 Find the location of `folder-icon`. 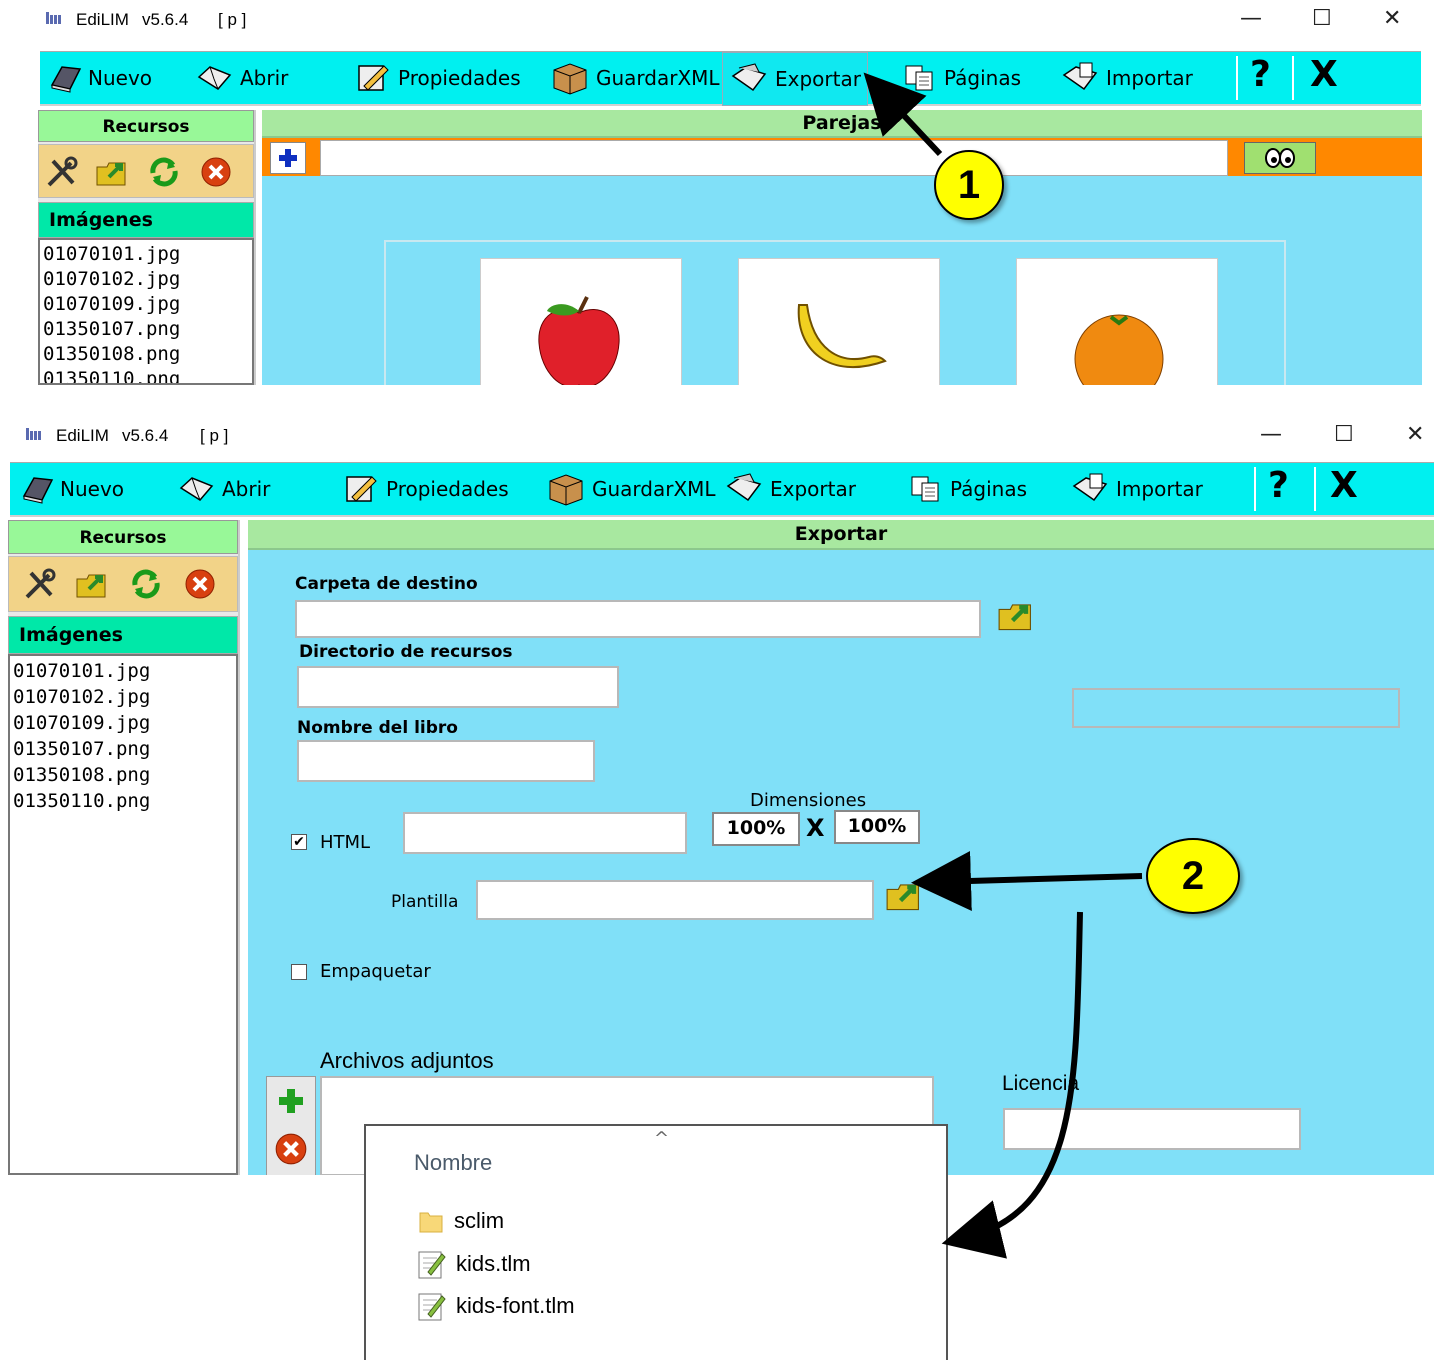

folder-icon is located at coordinates (431, 1222).